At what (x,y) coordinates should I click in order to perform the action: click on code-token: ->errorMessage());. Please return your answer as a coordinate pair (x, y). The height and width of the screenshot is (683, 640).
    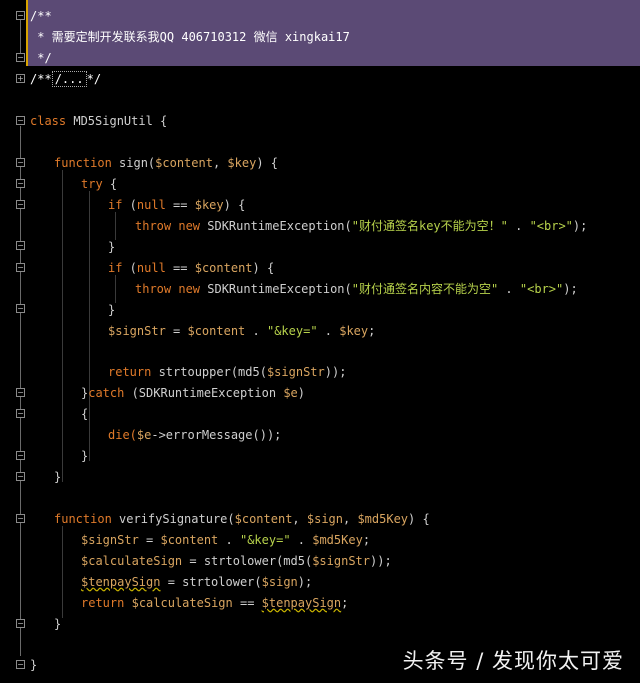
    Looking at the image, I should click on (216, 435).